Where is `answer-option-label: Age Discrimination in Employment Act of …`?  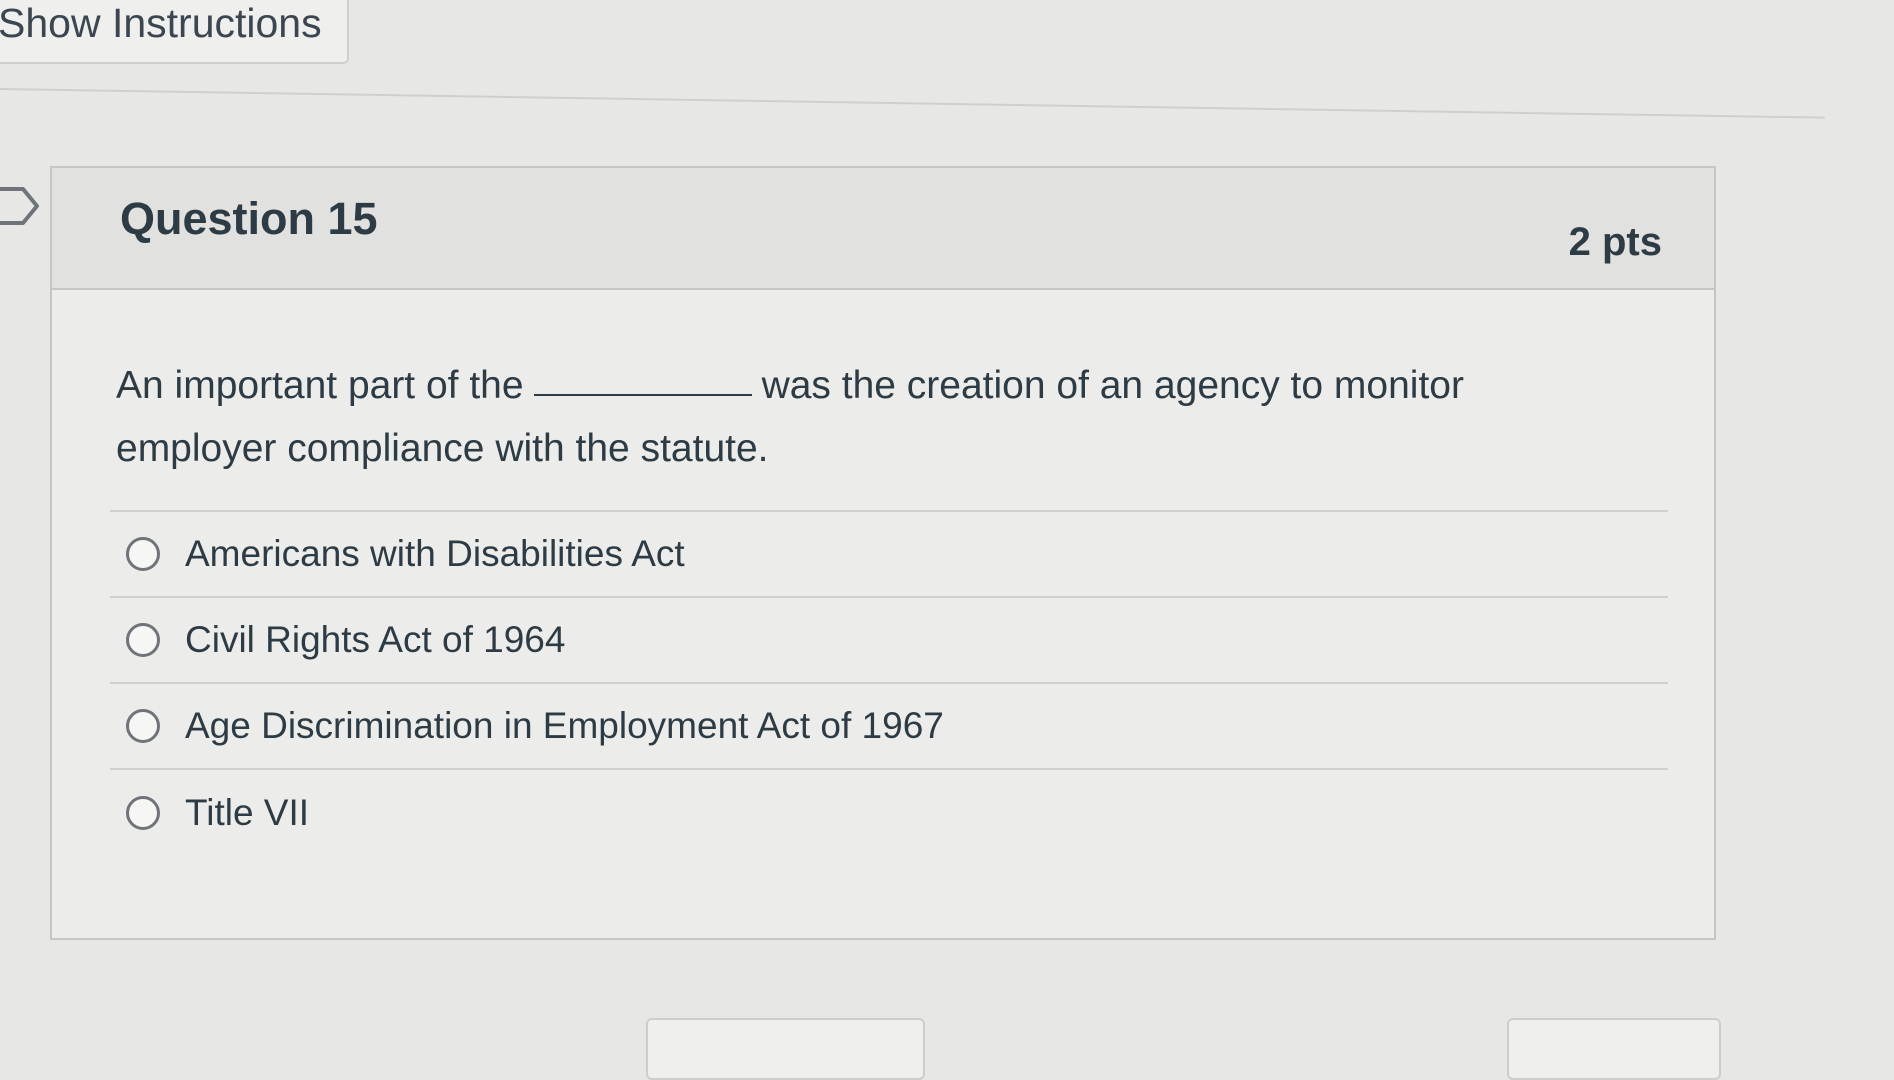 answer-option-label: Age Discrimination in Employment Act of … is located at coordinates (564, 725).